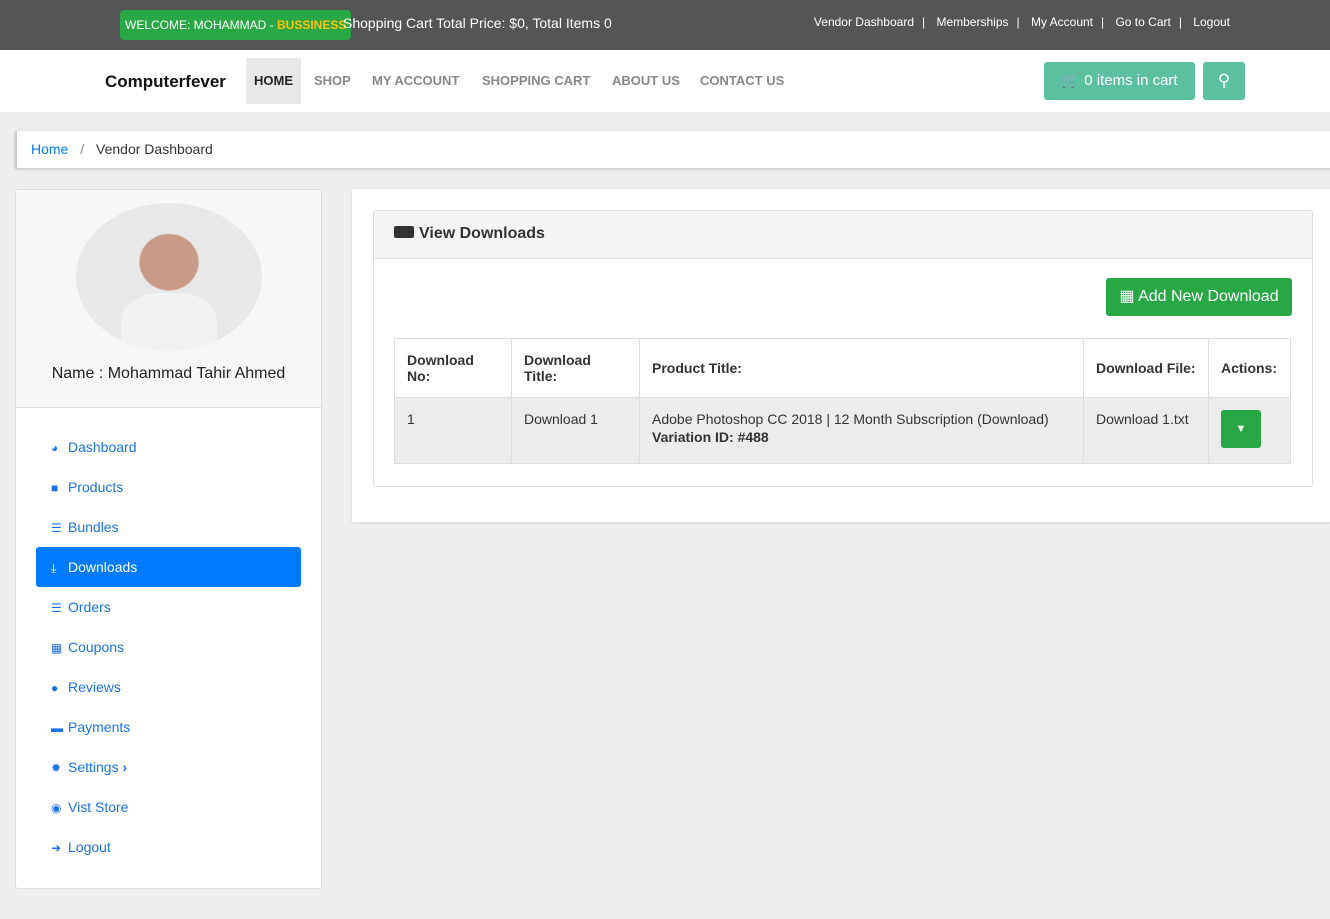  What do you see at coordinates (273, 81) in the screenshot?
I see `nav-home: HOME` at bounding box center [273, 81].